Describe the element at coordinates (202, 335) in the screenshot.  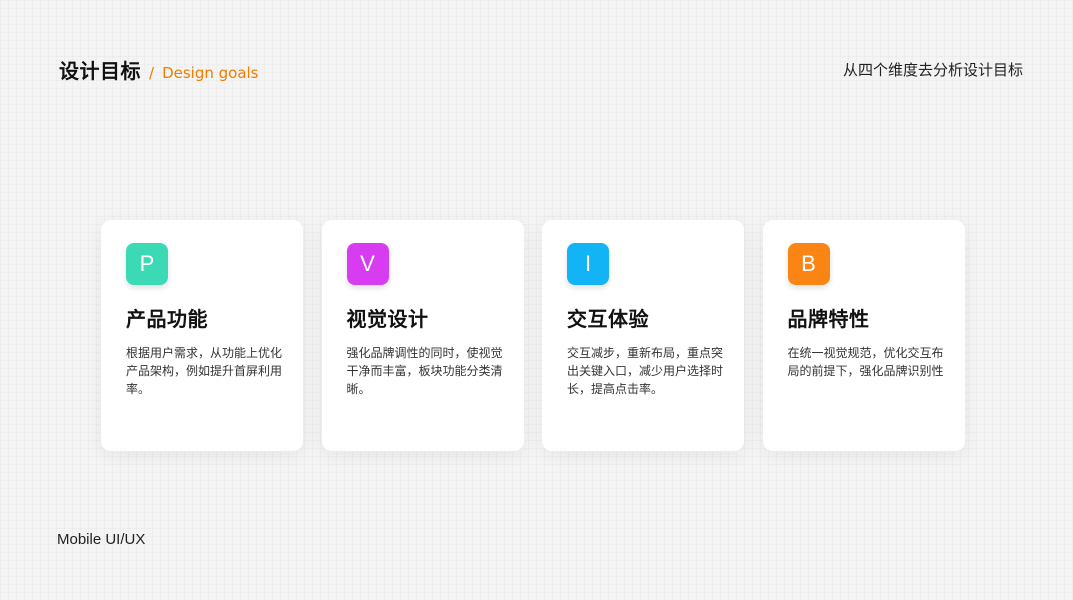
I see `goal-card-product: P 产品功能 根据用户需求，从功能上优化产品架构，例如提升首屏利用率。` at that location.